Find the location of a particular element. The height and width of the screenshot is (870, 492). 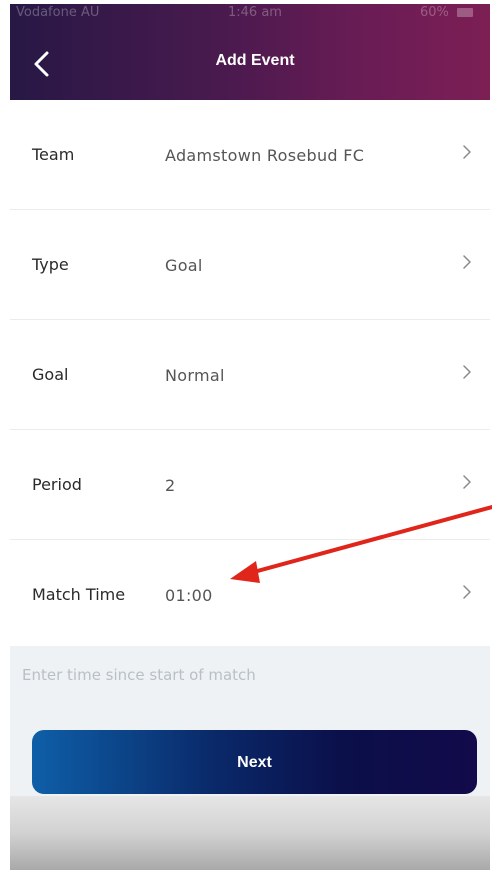

status-bar: Vodafone AU 1:46 am 60% is located at coordinates (250, 14).